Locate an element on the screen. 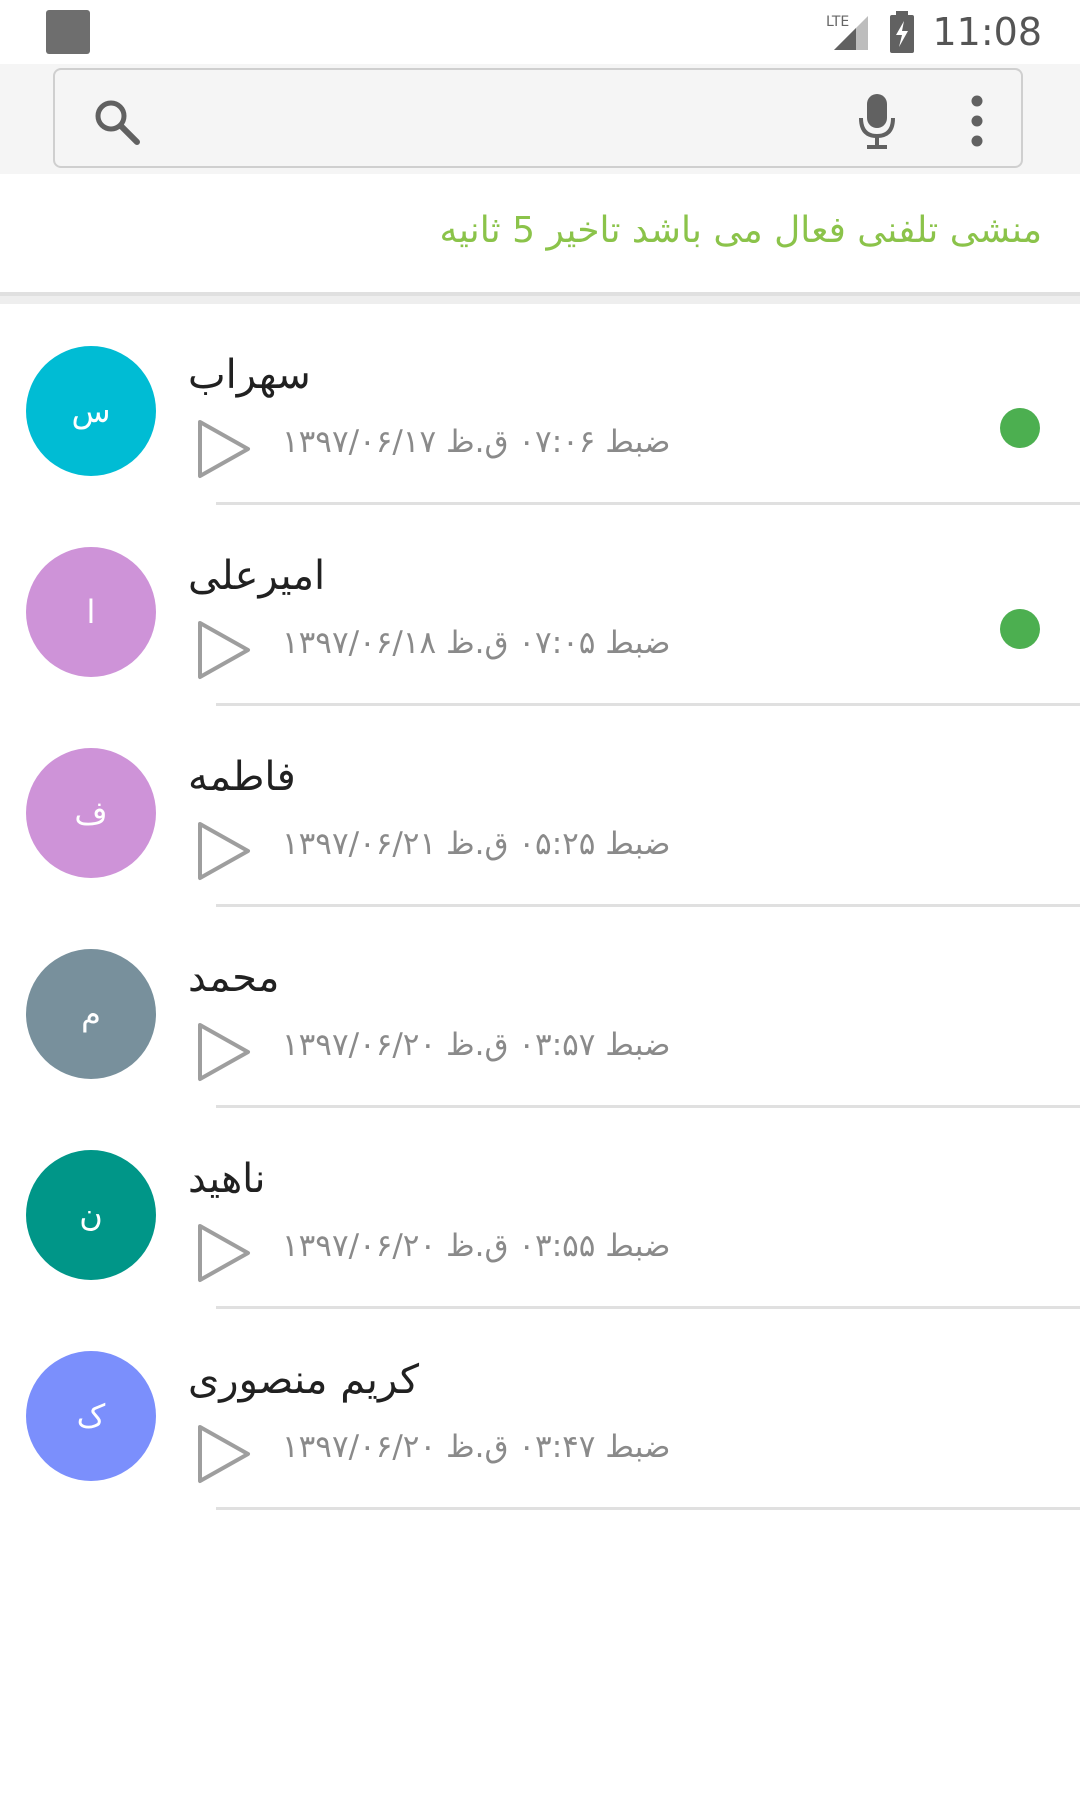  search-bar-container is located at coordinates (540, 119).